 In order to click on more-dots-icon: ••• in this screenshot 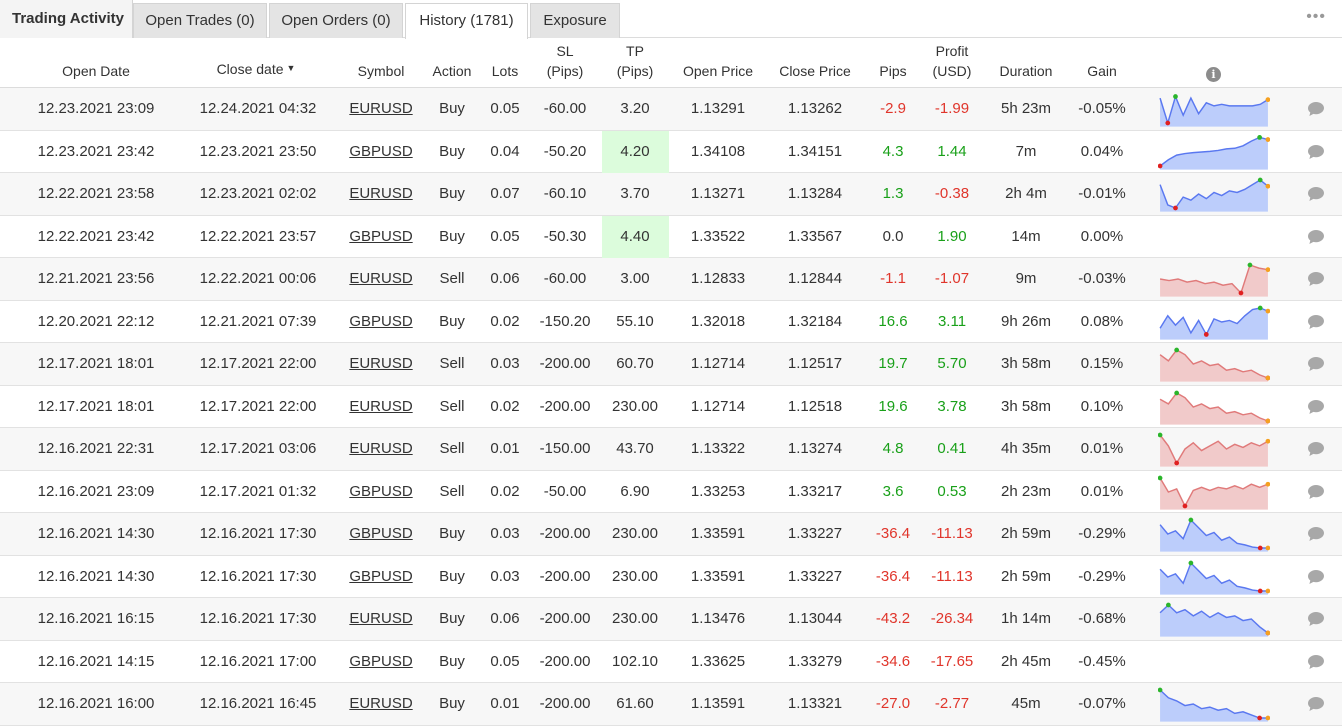, I will do `click(1316, 17)`.